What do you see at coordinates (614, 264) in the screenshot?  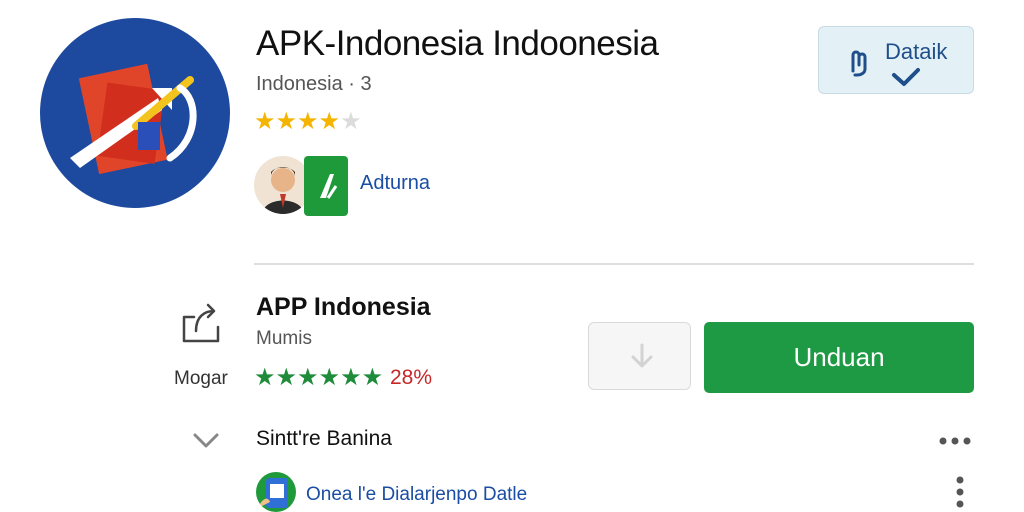 I see `section-divider` at bounding box center [614, 264].